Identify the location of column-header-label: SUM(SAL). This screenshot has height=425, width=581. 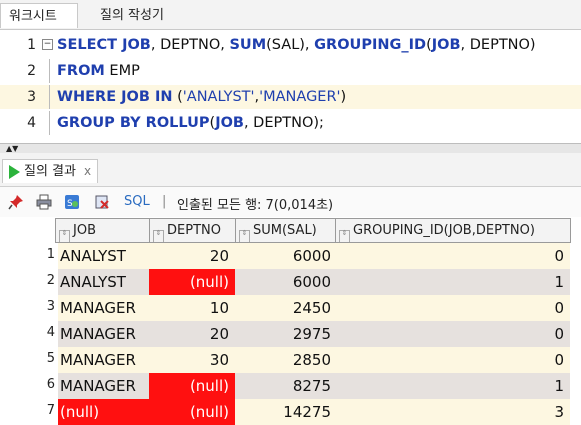
(285, 230).